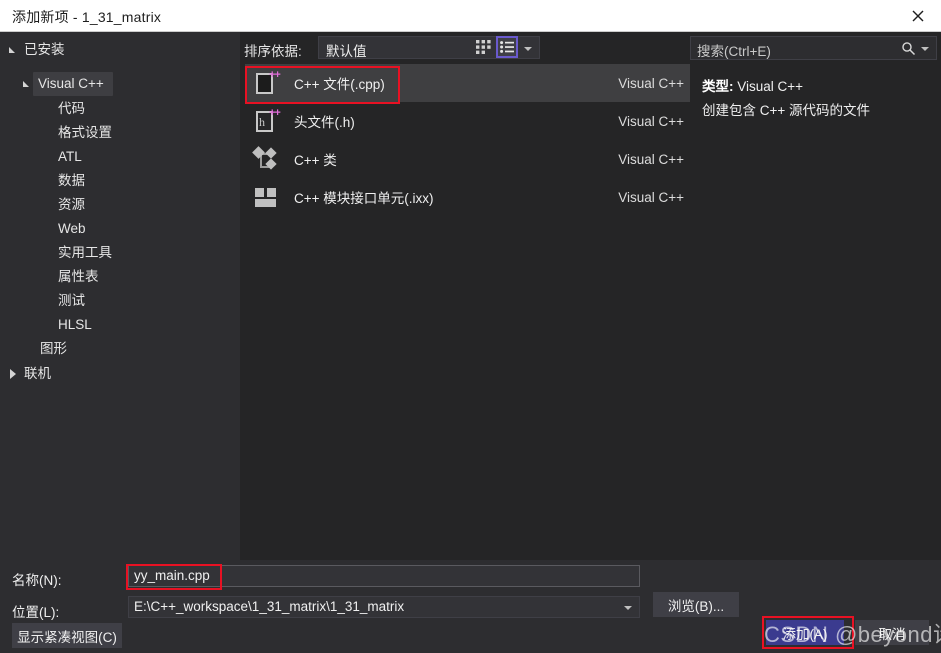 The width and height of the screenshot is (941, 653). I want to click on search-placeholder: 搜索(Ctrl+E), so click(734, 51).